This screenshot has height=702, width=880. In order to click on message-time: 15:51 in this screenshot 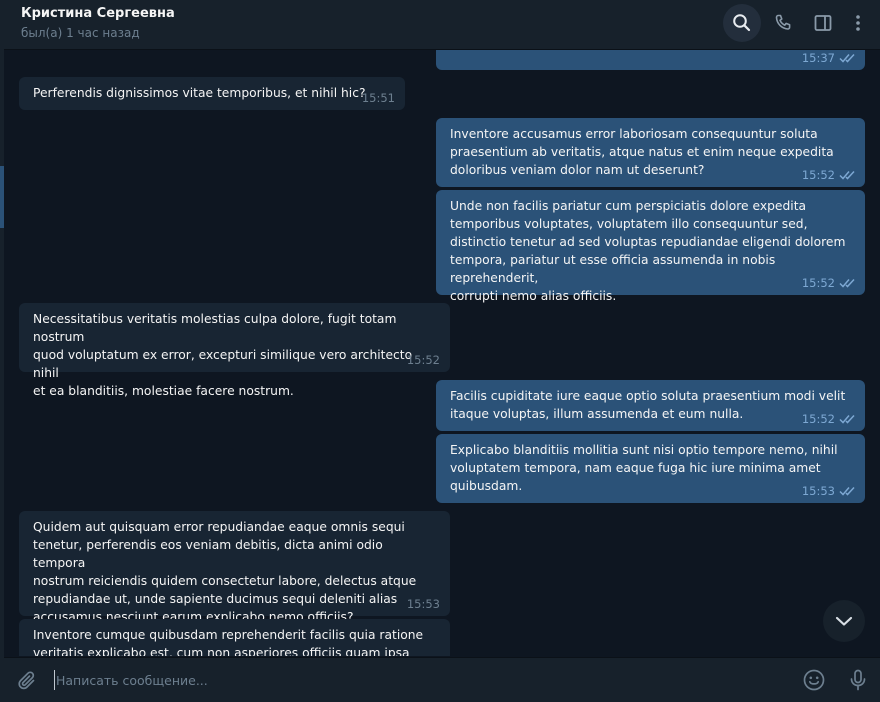, I will do `click(378, 98)`.